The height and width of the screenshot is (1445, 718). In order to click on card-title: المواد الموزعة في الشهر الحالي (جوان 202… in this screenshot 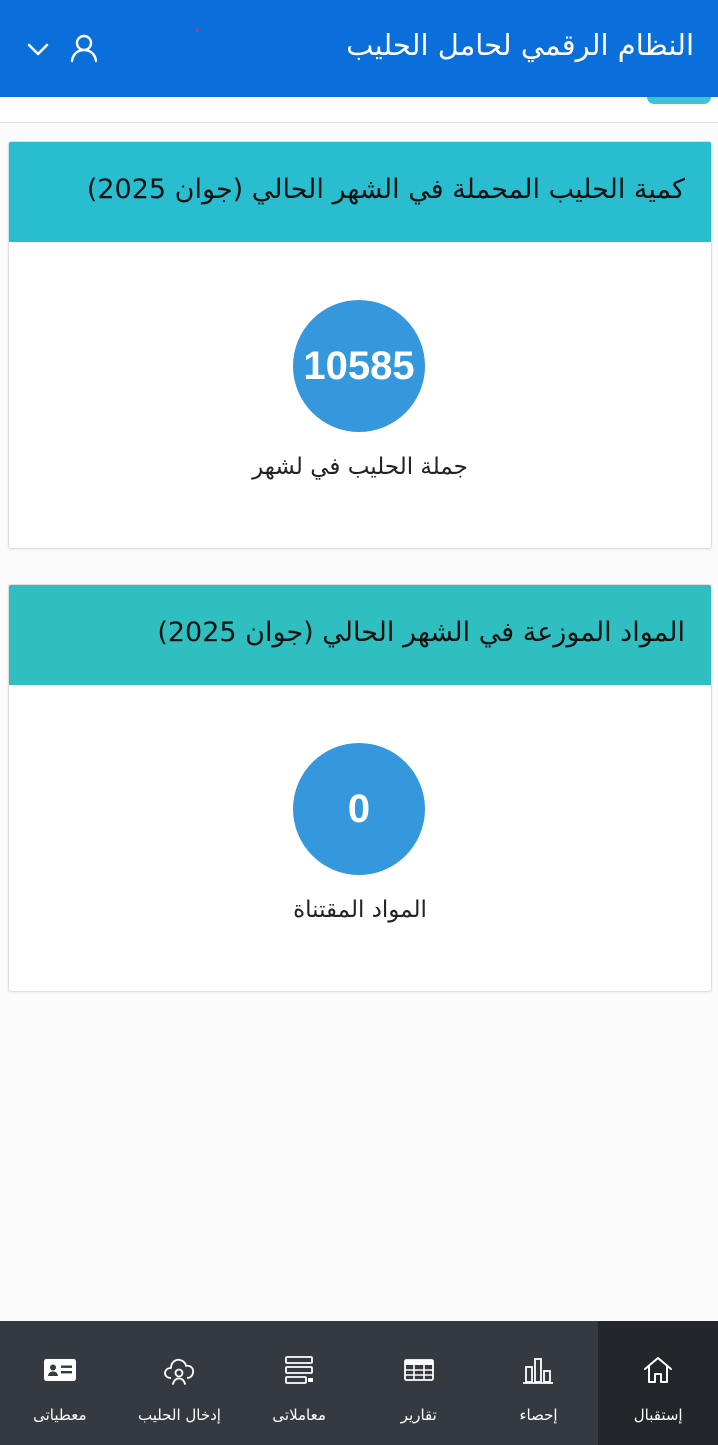, I will do `click(360, 635)`.